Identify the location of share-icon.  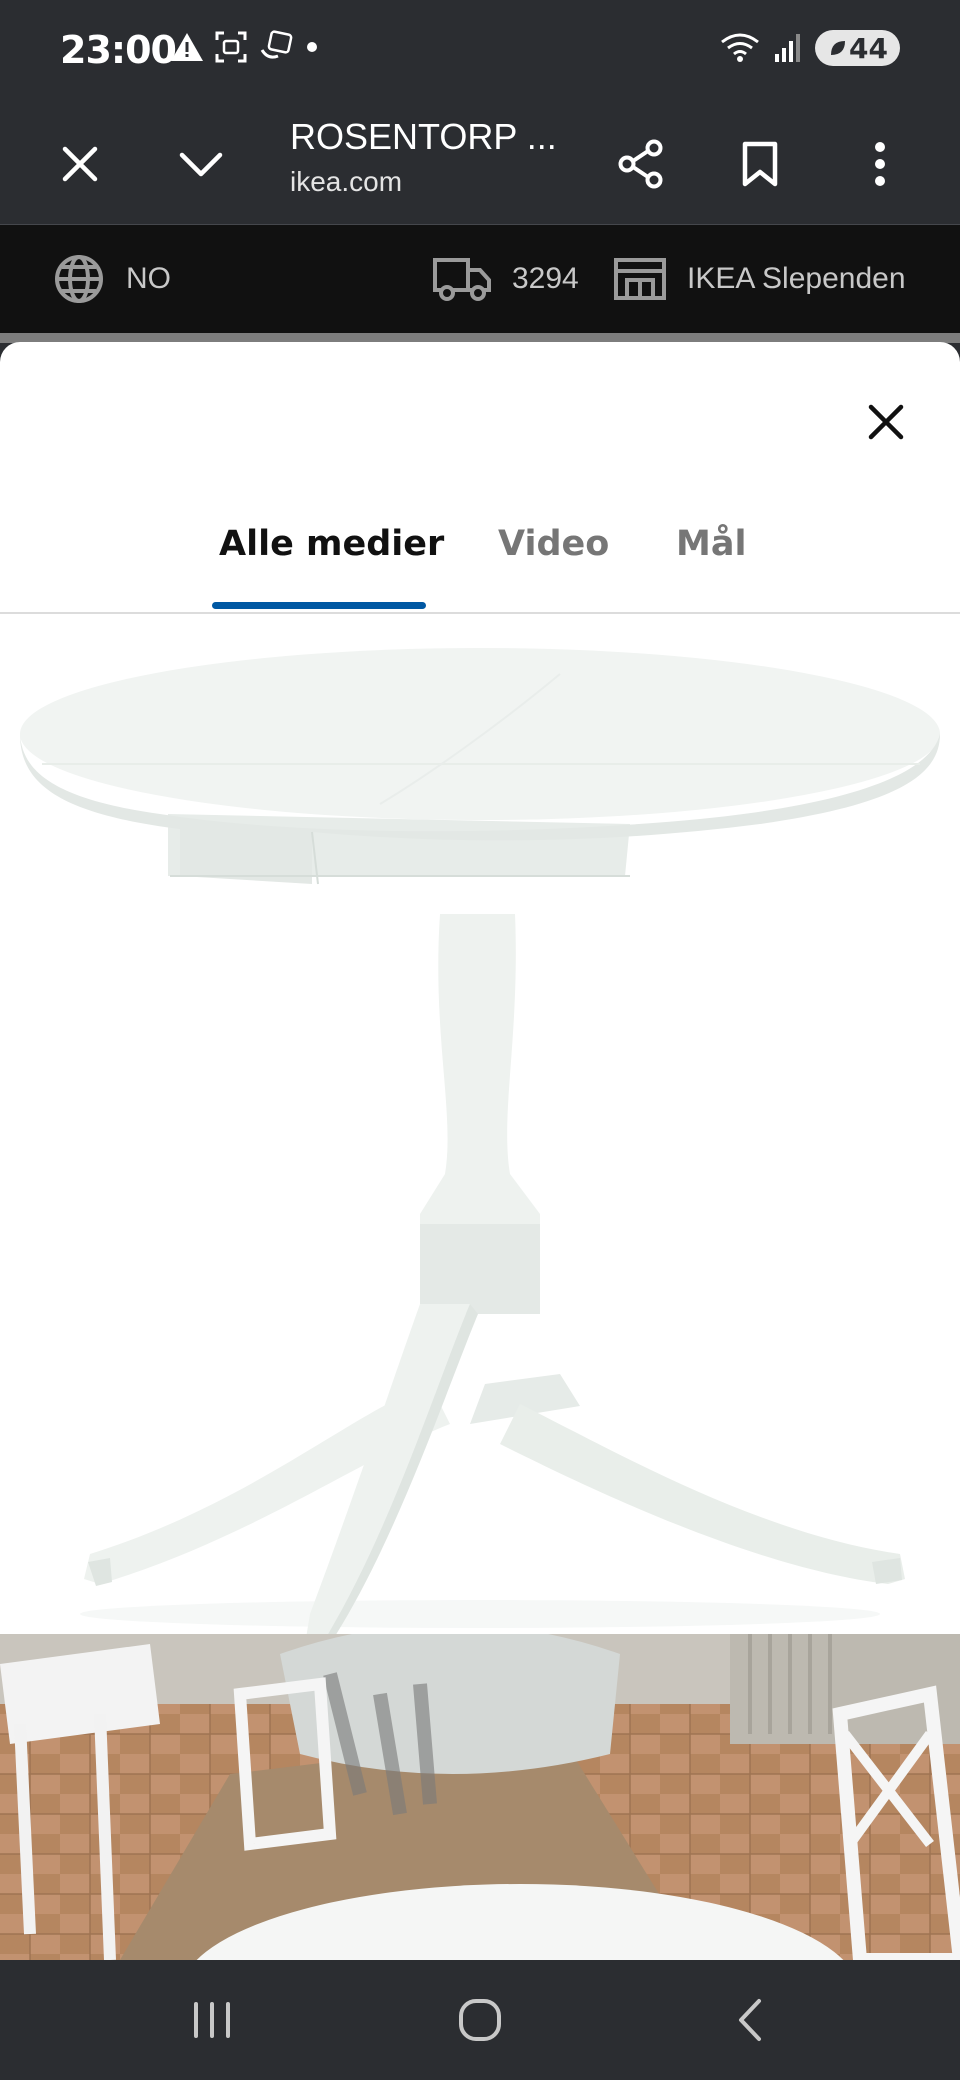
(640, 164).